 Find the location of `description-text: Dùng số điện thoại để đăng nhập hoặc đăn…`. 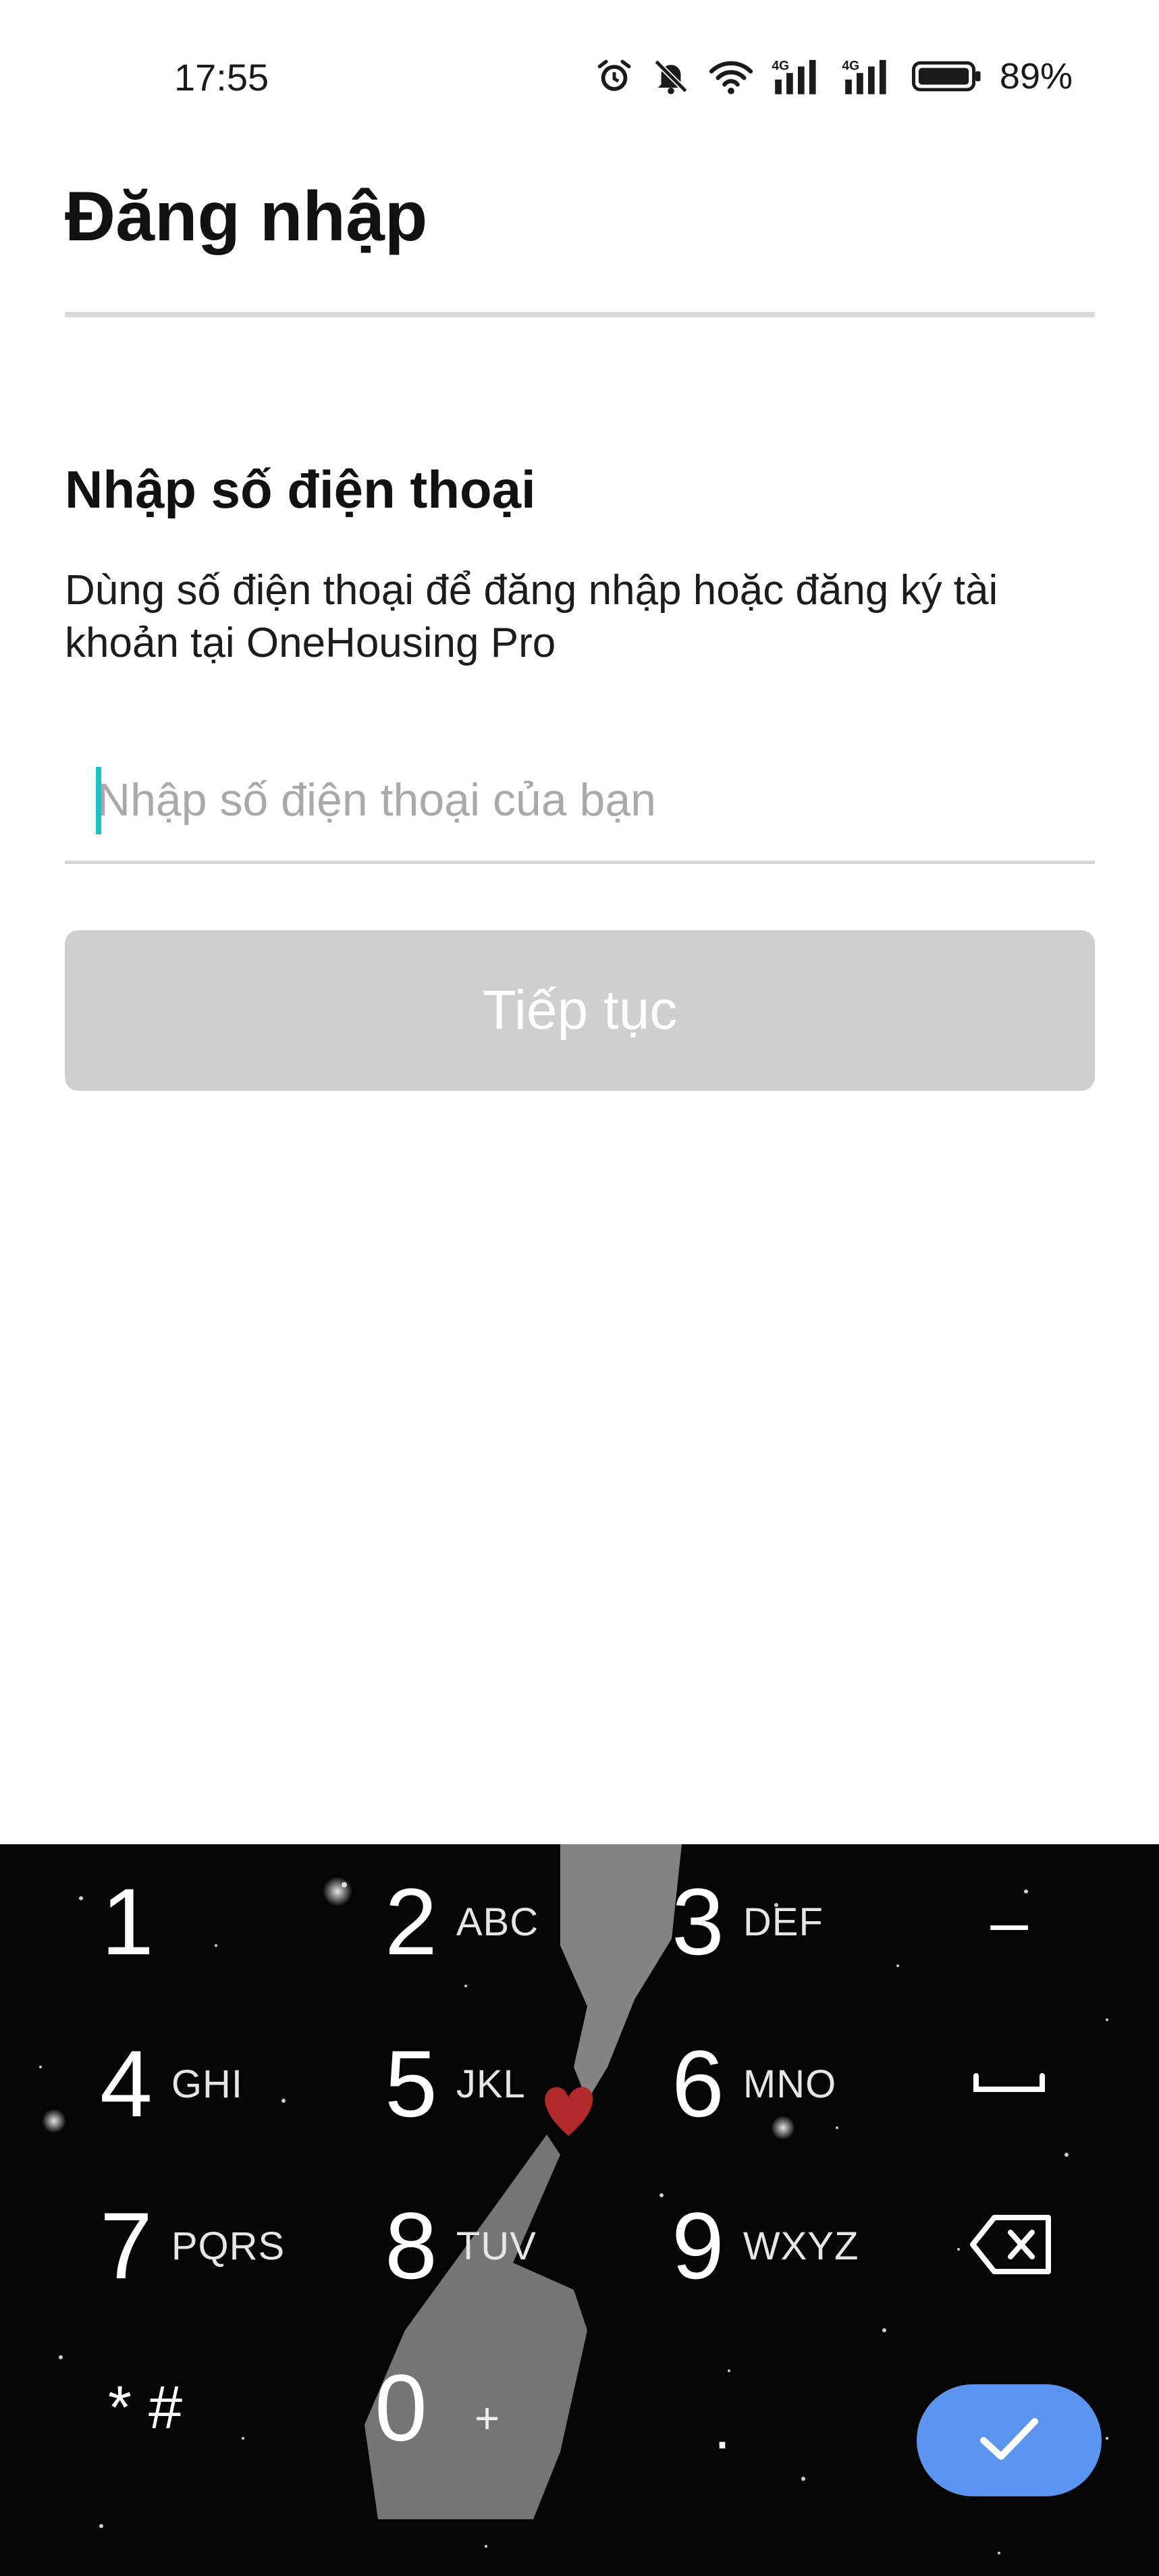

description-text: Dùng số điện thoại để đăng nhập hoặc đăn… is located at coordinates (531, 616).